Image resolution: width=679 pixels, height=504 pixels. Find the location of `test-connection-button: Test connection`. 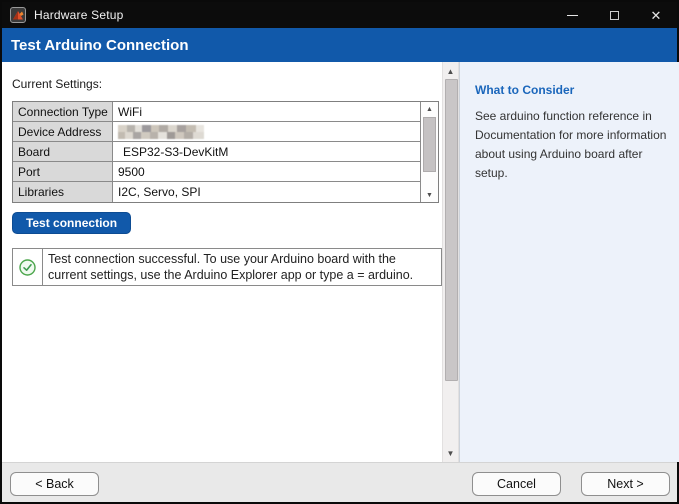

test-connection-button: Test connection is located at coordinates (71, 223).